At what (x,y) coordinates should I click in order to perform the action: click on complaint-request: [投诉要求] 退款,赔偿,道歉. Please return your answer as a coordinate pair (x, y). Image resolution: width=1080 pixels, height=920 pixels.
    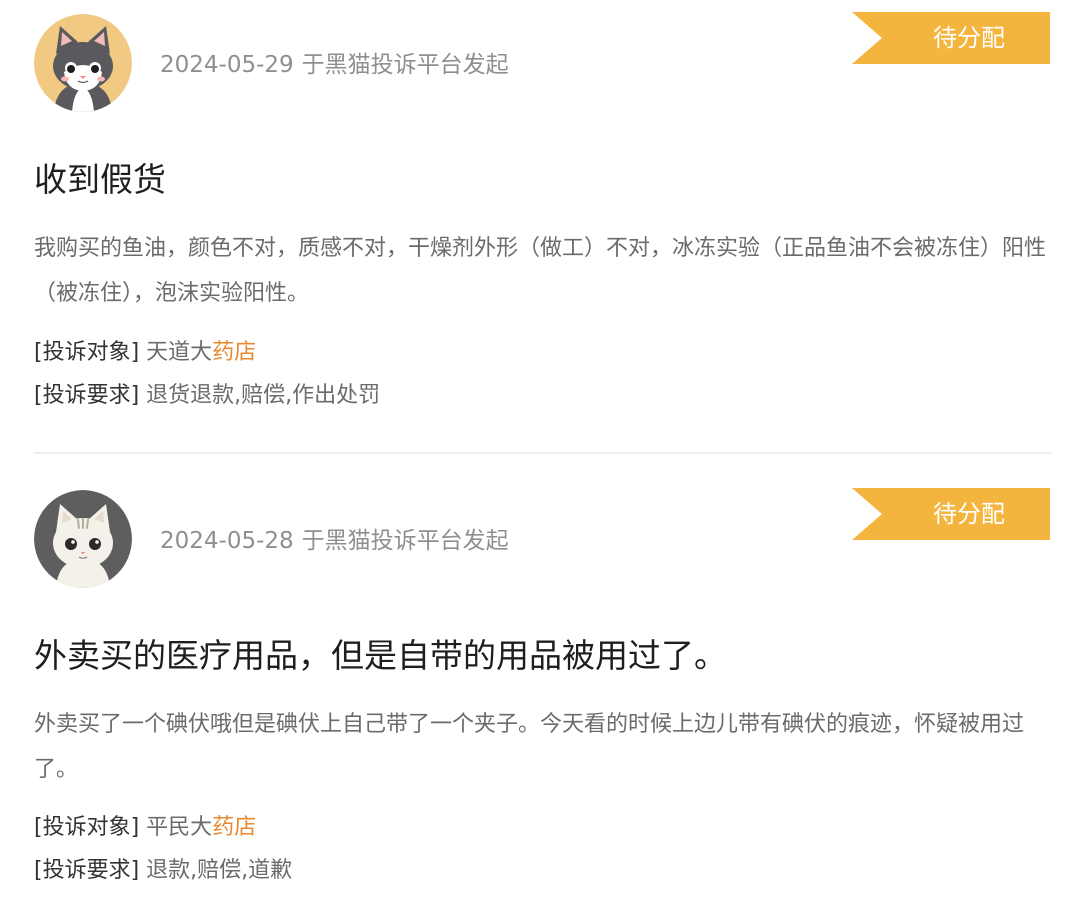
    Looking at the image, I should click on (163, 871).